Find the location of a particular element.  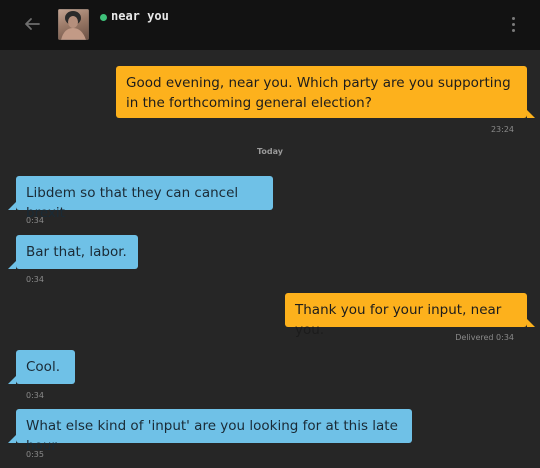

message-bubble-outgoing: Thank you for your input, near you. is located at coordinates (406, 315).